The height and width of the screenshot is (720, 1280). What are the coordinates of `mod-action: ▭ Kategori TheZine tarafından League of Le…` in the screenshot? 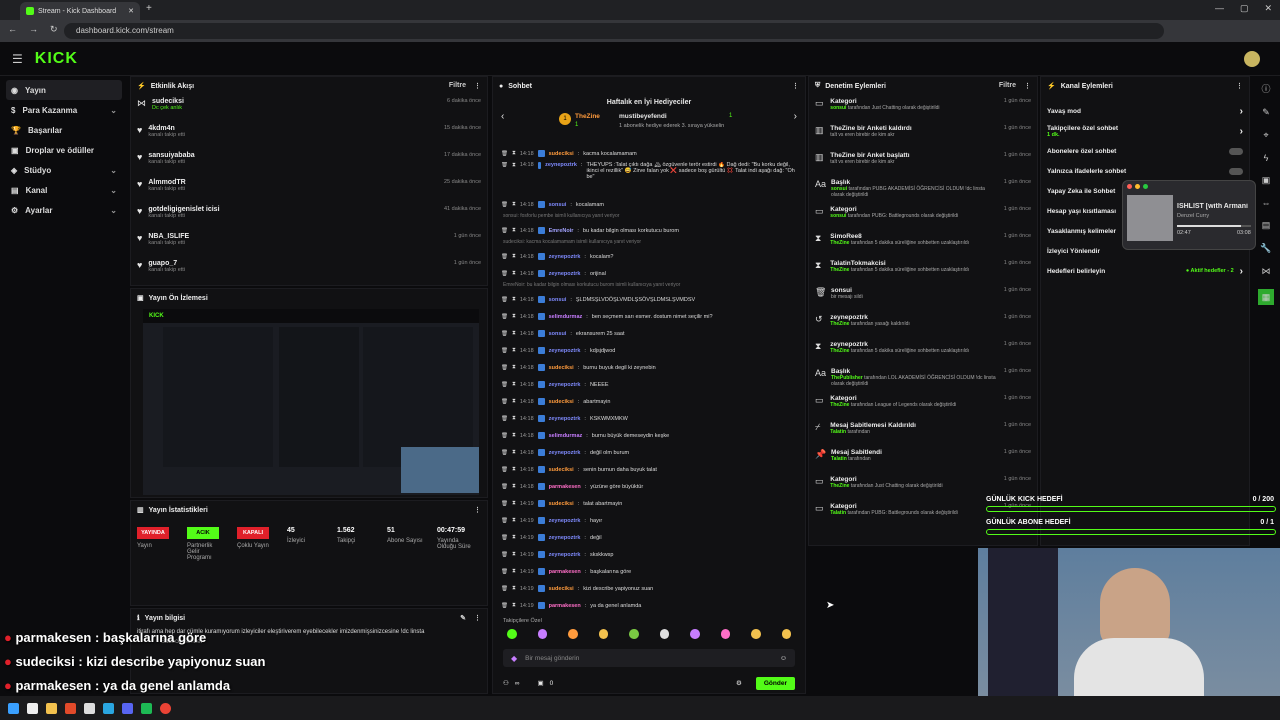 It's located at (923, 405).